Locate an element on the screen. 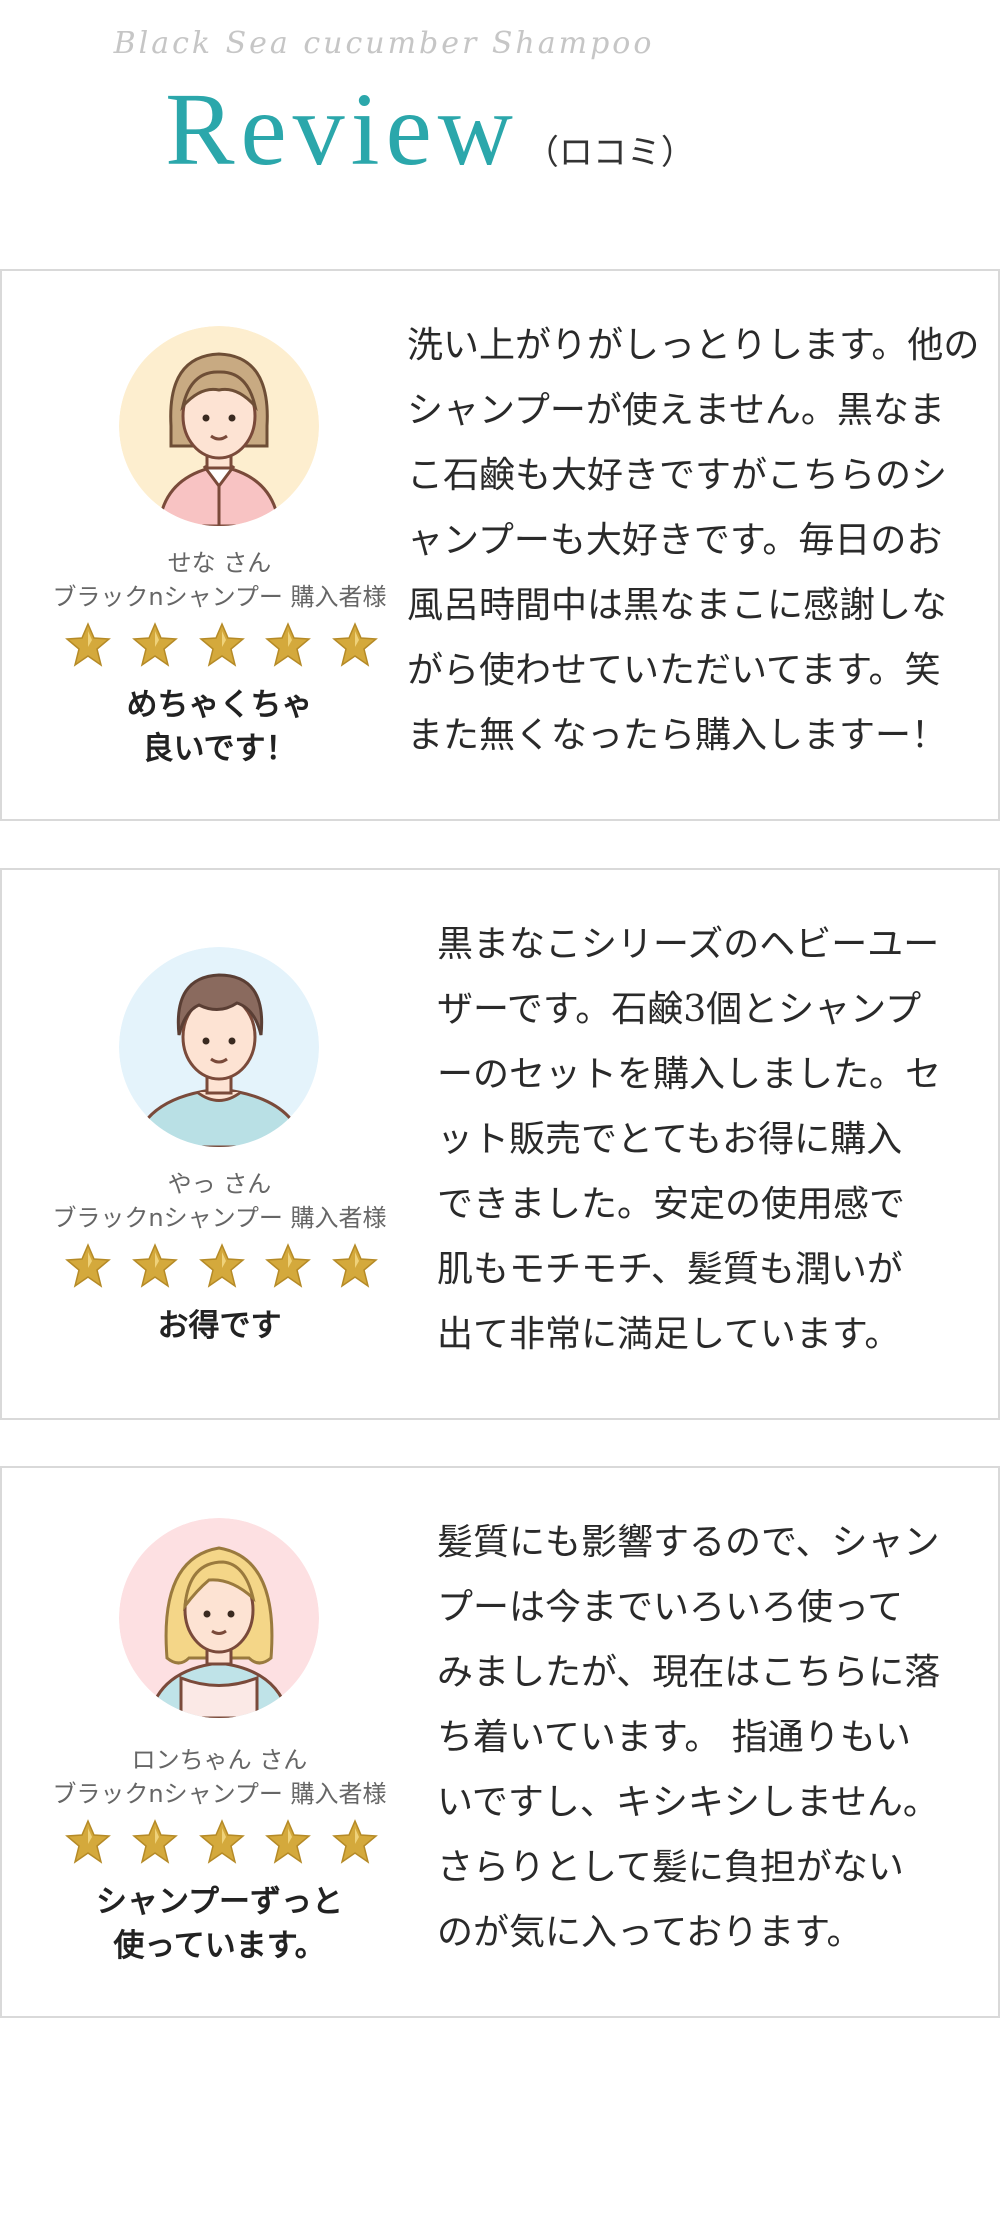 This screenshot has width=1000, height=2220. page-title-sub: （ロコミ） is located at coordinates (609, 153).